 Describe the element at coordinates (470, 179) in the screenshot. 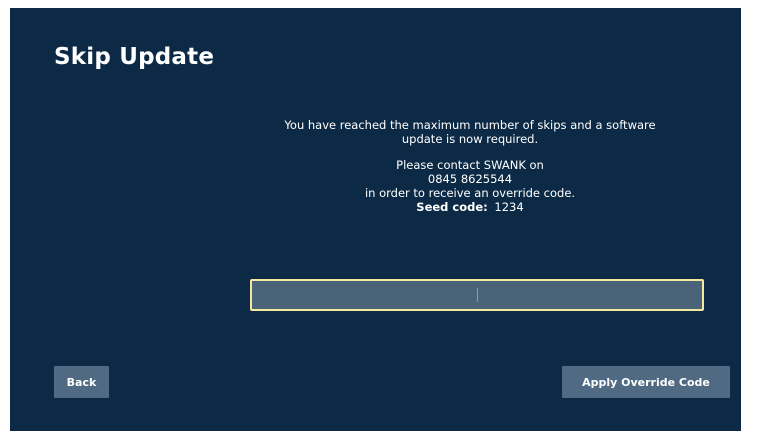

I see `contact-phone: 0845 8625544` at that location.